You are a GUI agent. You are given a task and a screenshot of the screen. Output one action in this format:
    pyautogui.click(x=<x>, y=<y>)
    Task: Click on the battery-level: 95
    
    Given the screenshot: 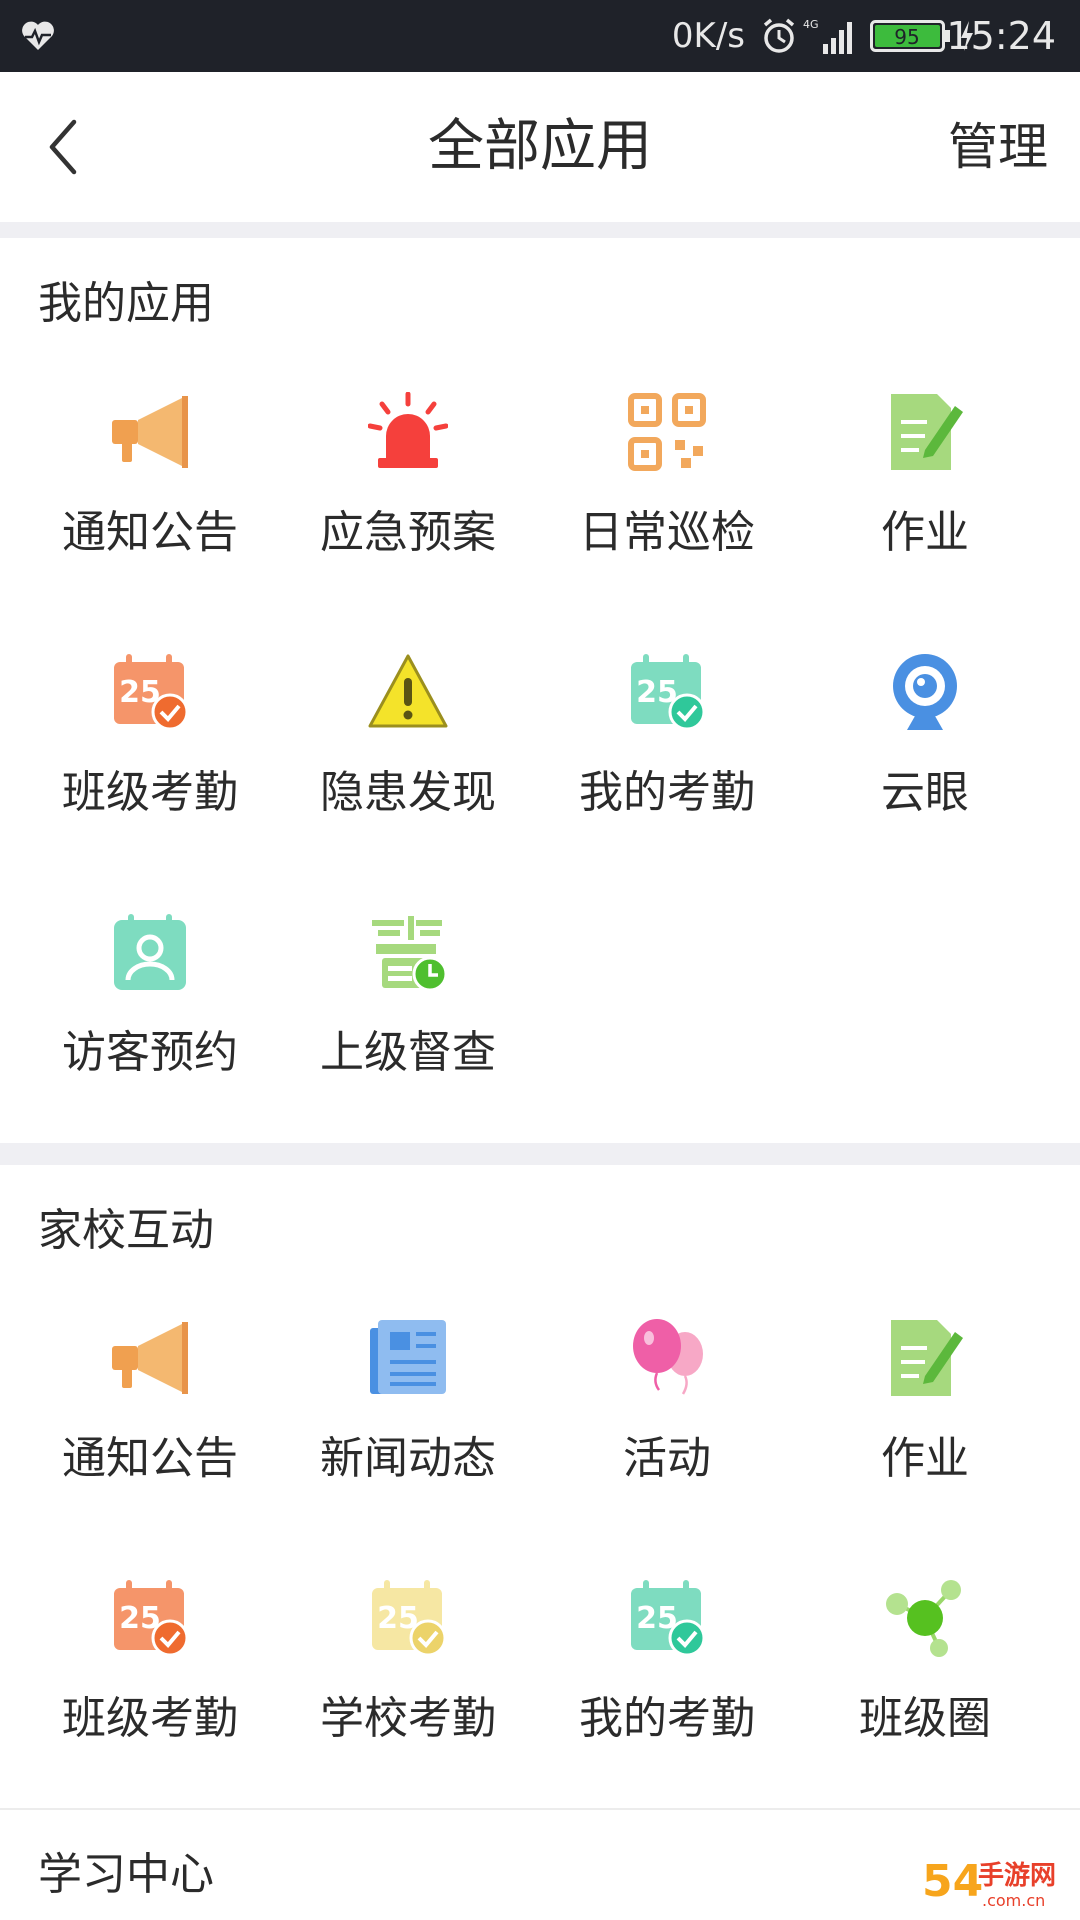 What is the action you would take?
    pyautogui.click(x=906, y=37)
    